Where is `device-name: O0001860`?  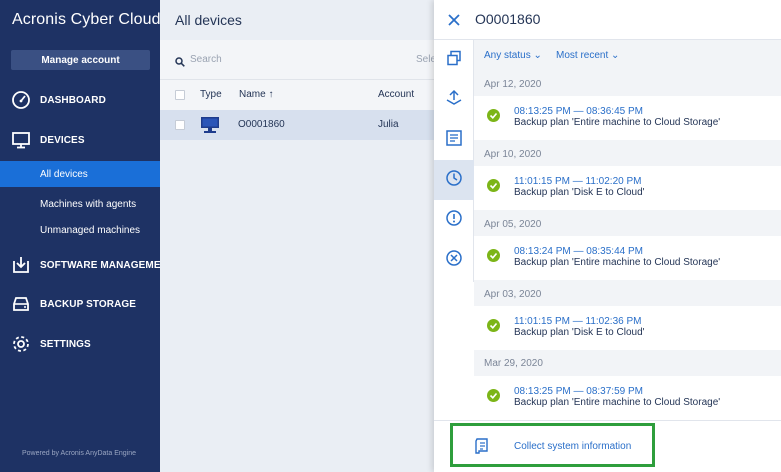 device-name: O0001860 is located at coordinates (261, 124).